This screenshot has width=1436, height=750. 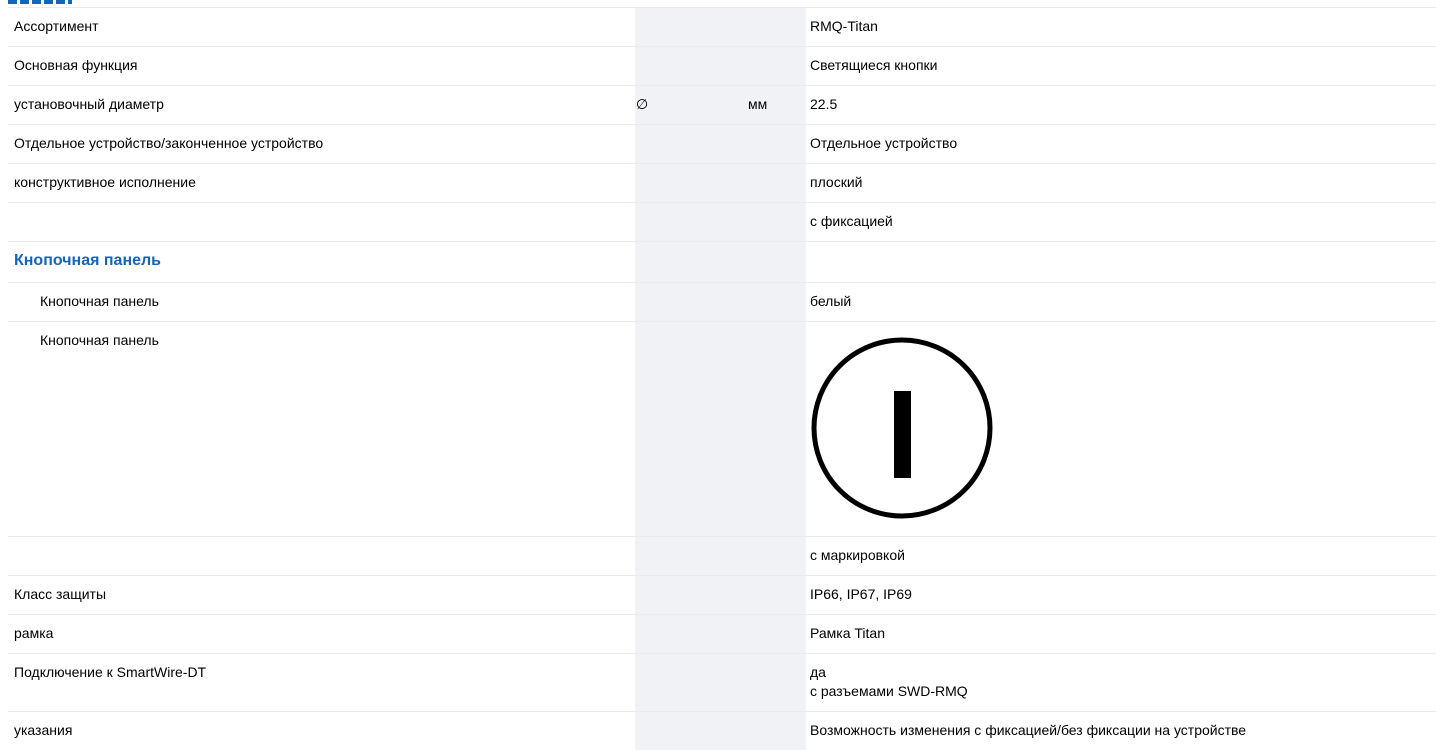 What do you see at coordinates (722, 262) in the screenshot?
I see `section-heading-row: Кнопочная панель` at bounding box center [722, 262].